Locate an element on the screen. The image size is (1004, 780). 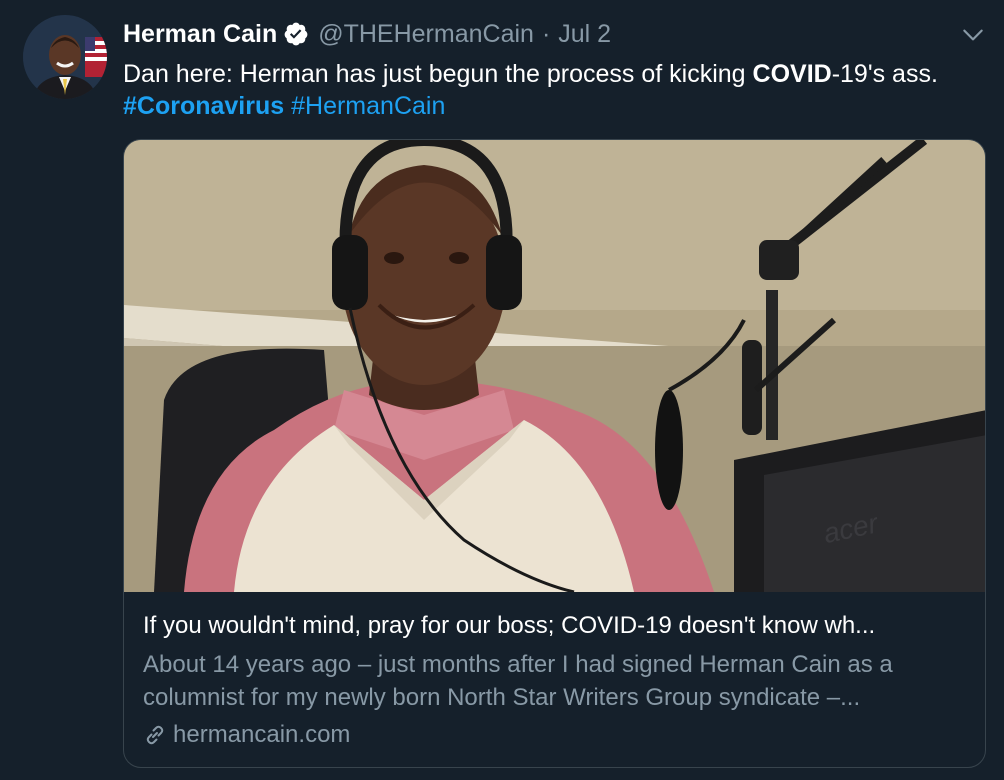
tweet-text-bold: COVID is located at coordinates (792, 74).